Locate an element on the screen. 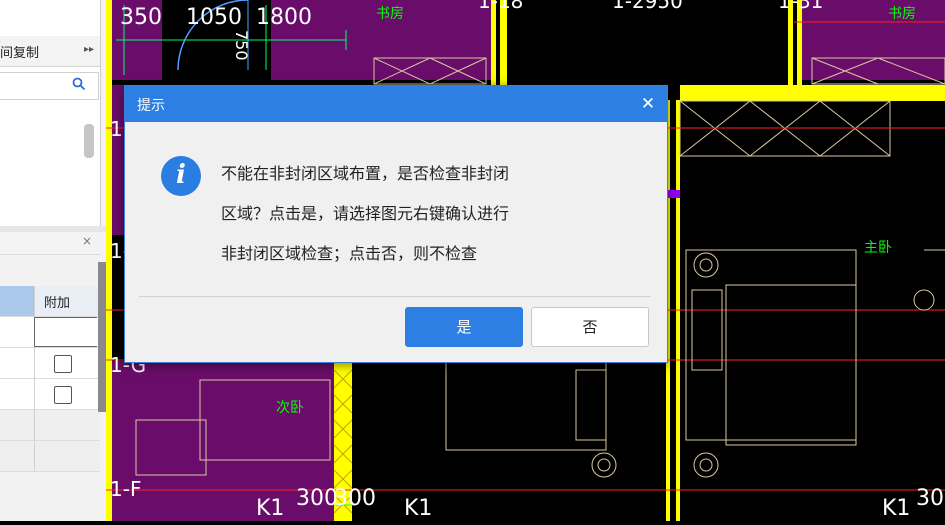 The height and width of the screenshot is (525, 945). scrollbar-thumb is located at coordinates (89, 141).